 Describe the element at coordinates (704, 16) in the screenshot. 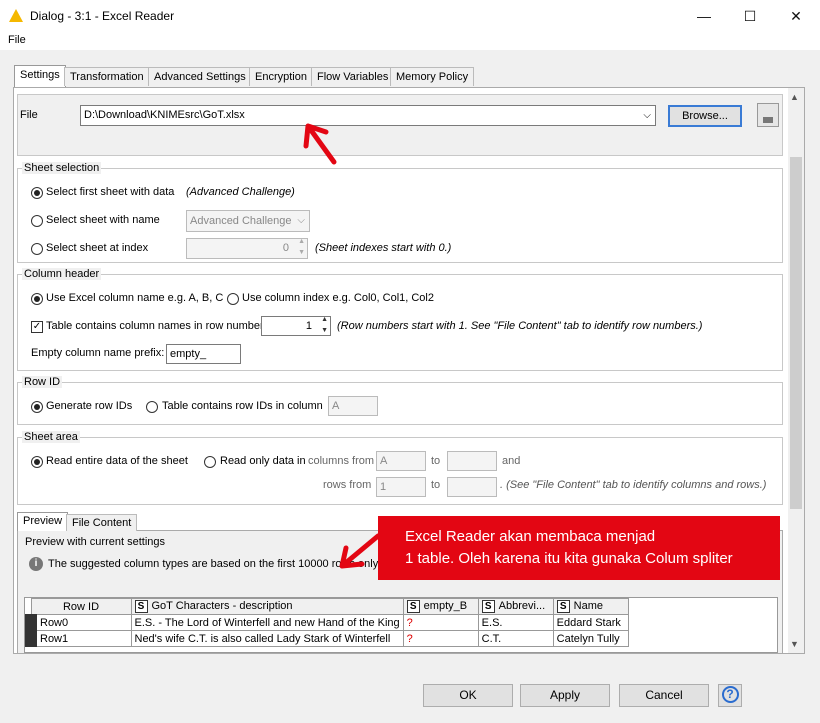

I see `minimize-button: —` at that location.